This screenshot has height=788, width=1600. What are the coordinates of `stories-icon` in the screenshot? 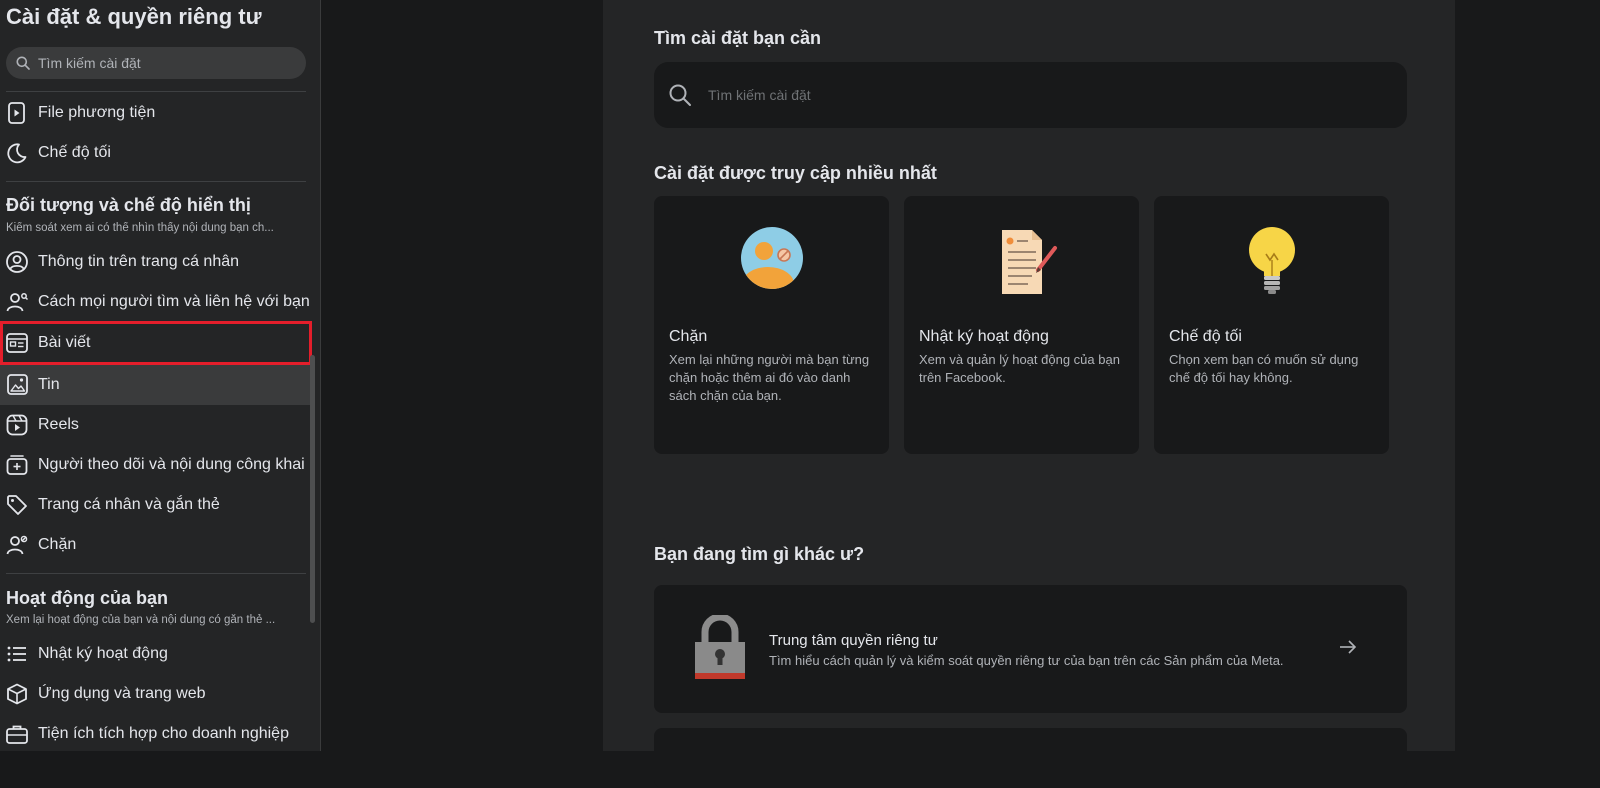 It's located at (17, 385).